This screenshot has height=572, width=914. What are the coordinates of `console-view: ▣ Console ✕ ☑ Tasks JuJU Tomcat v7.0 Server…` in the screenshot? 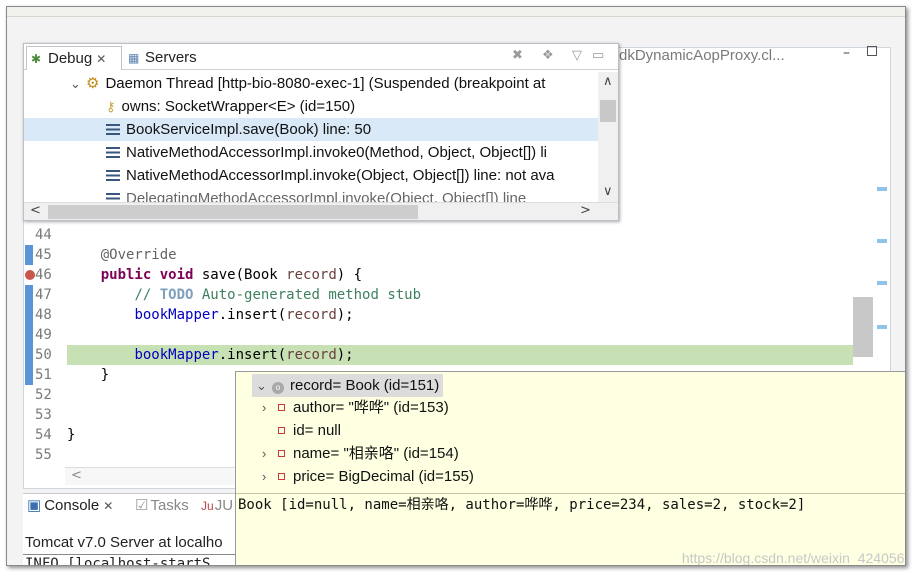 It's located at (138, 529).